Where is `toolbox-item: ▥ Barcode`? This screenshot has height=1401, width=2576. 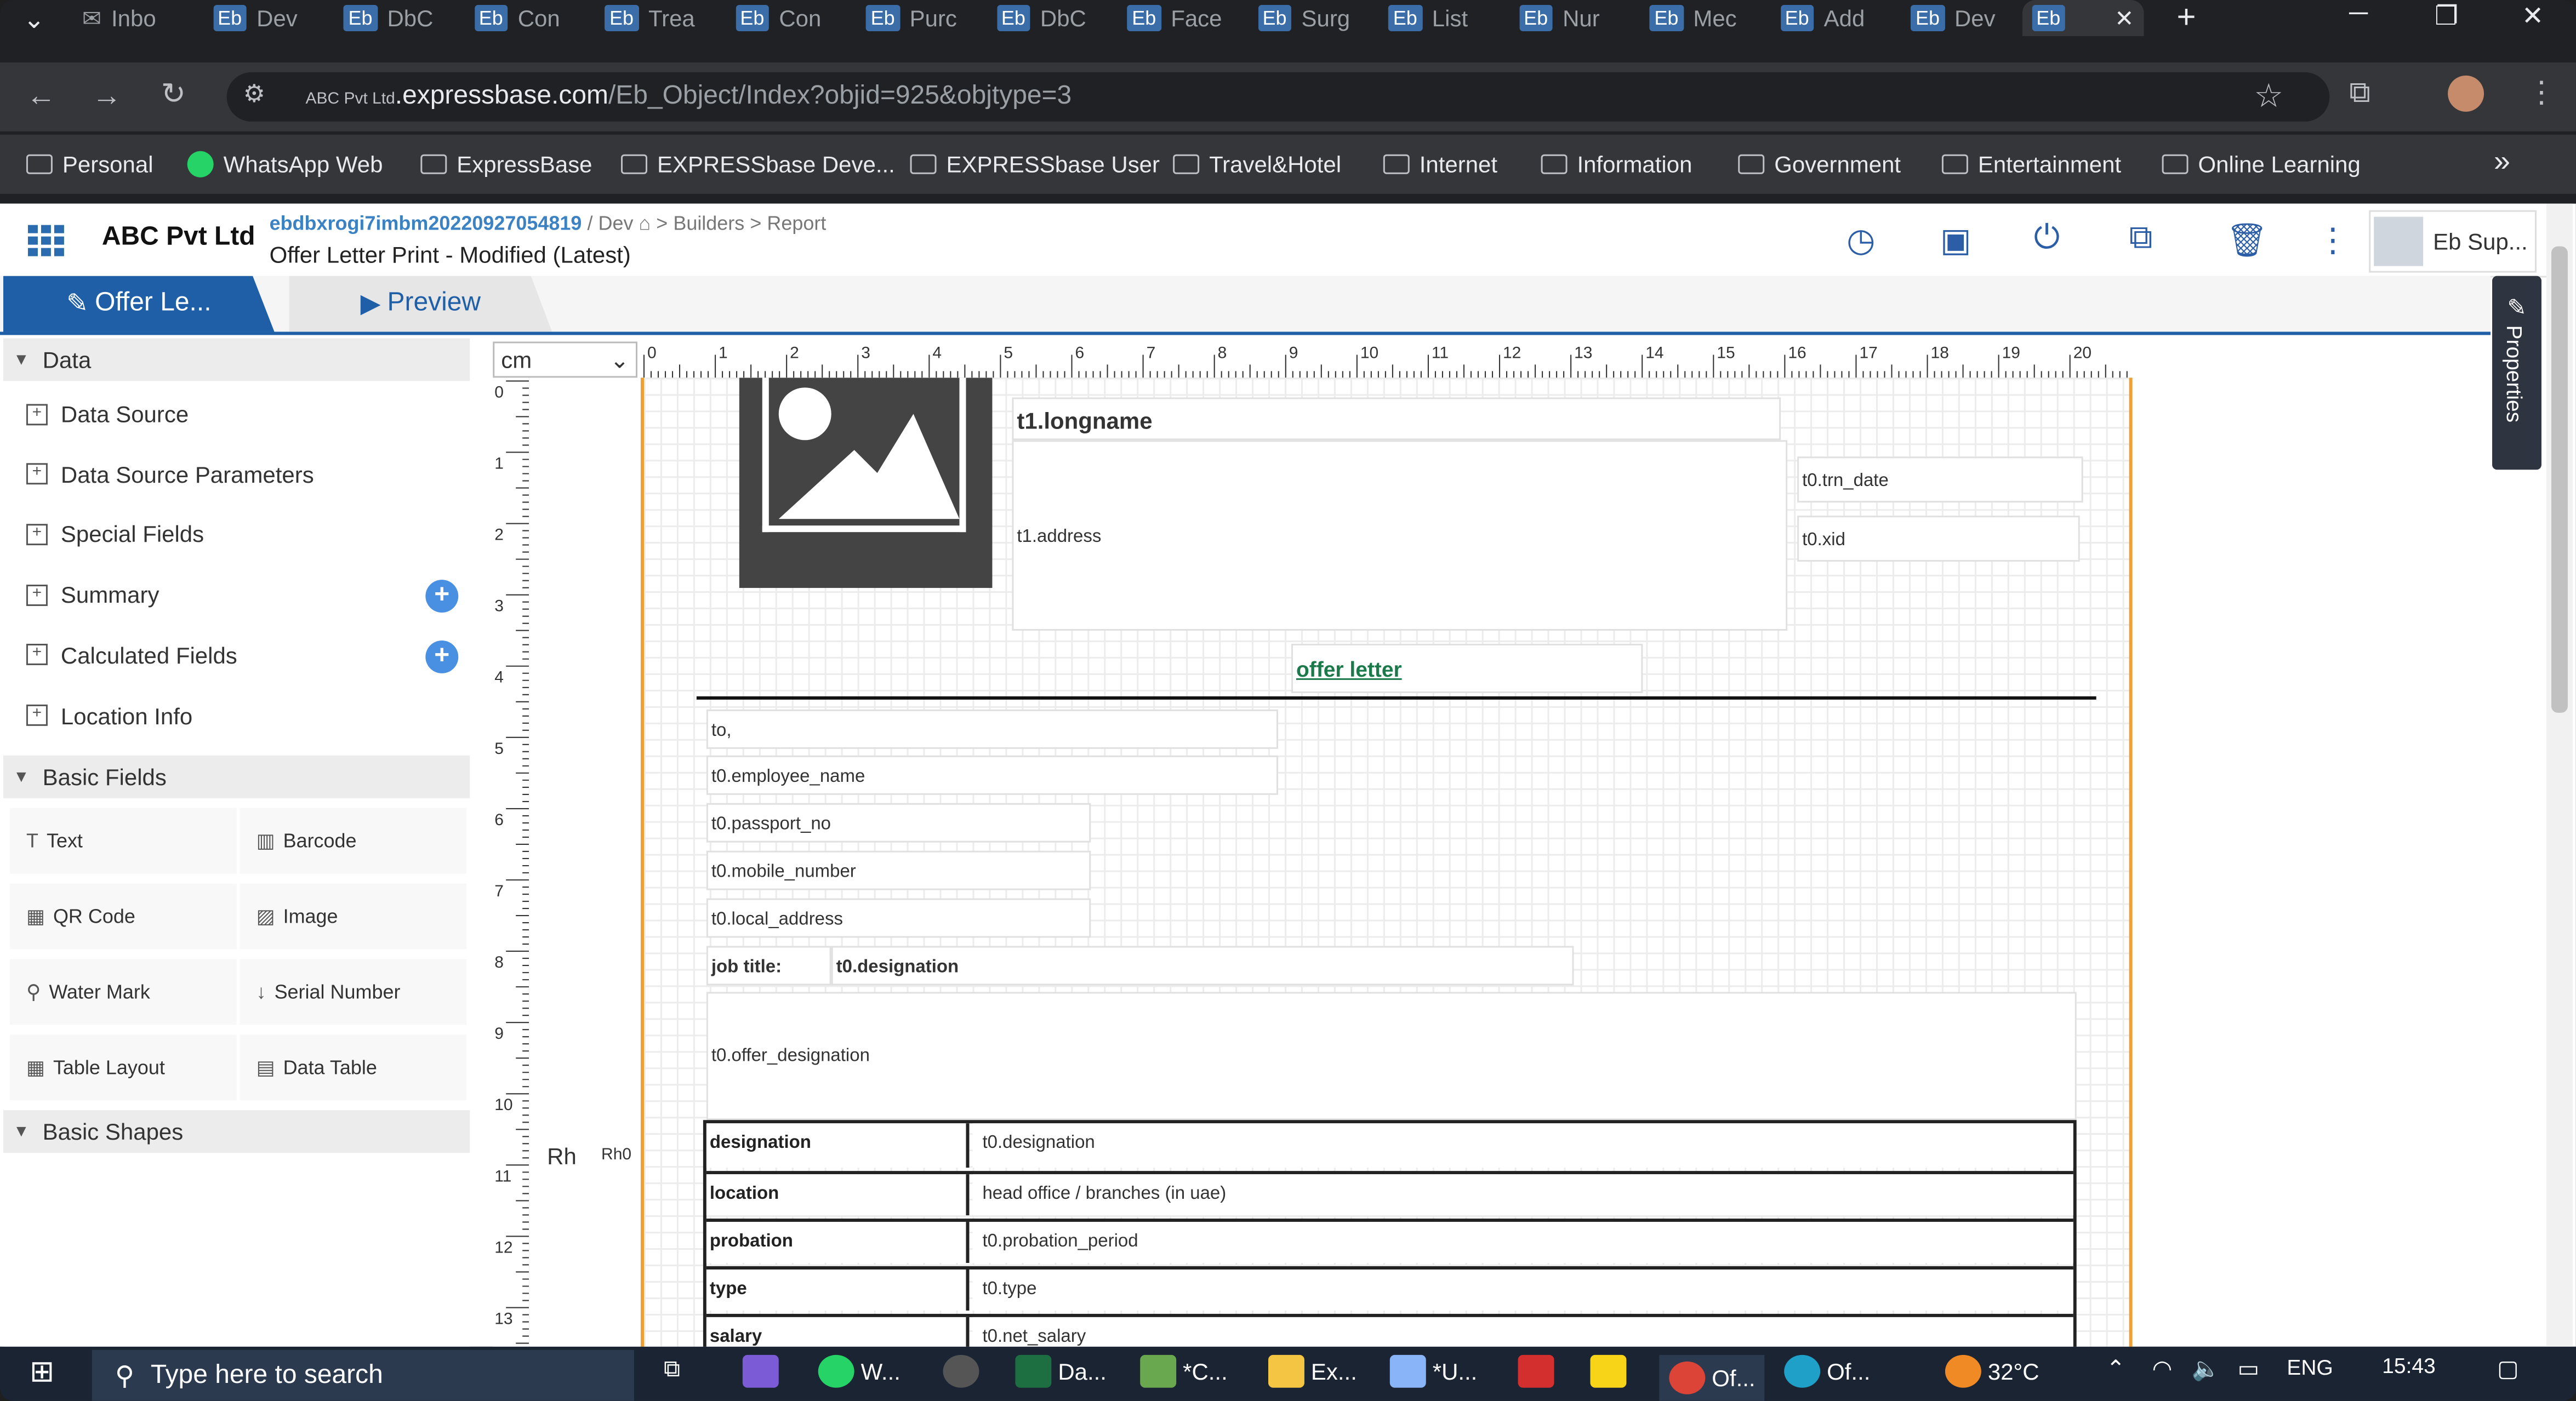 toolbox-item: ▥ Barcode is located at coordinates (353, 841).